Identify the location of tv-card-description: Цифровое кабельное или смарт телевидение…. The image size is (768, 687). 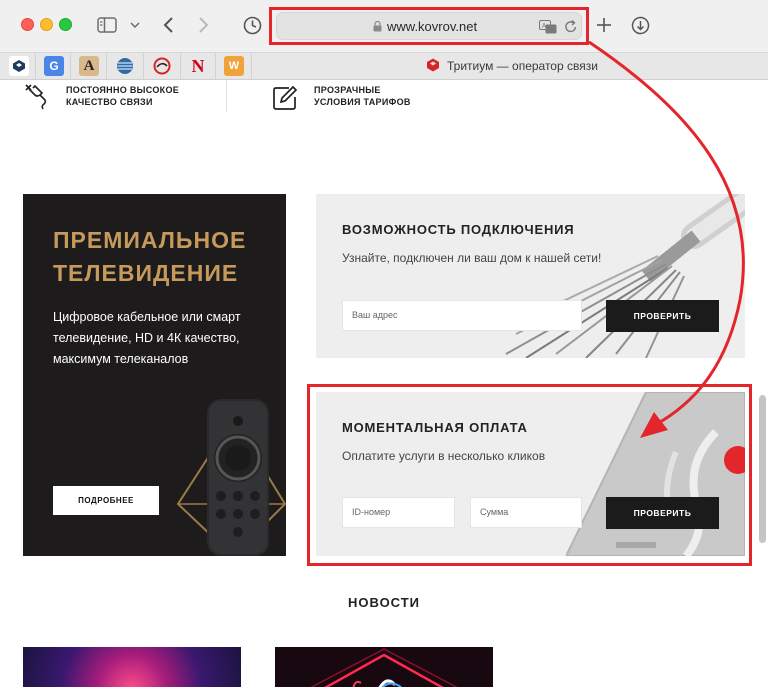
(147, 338).